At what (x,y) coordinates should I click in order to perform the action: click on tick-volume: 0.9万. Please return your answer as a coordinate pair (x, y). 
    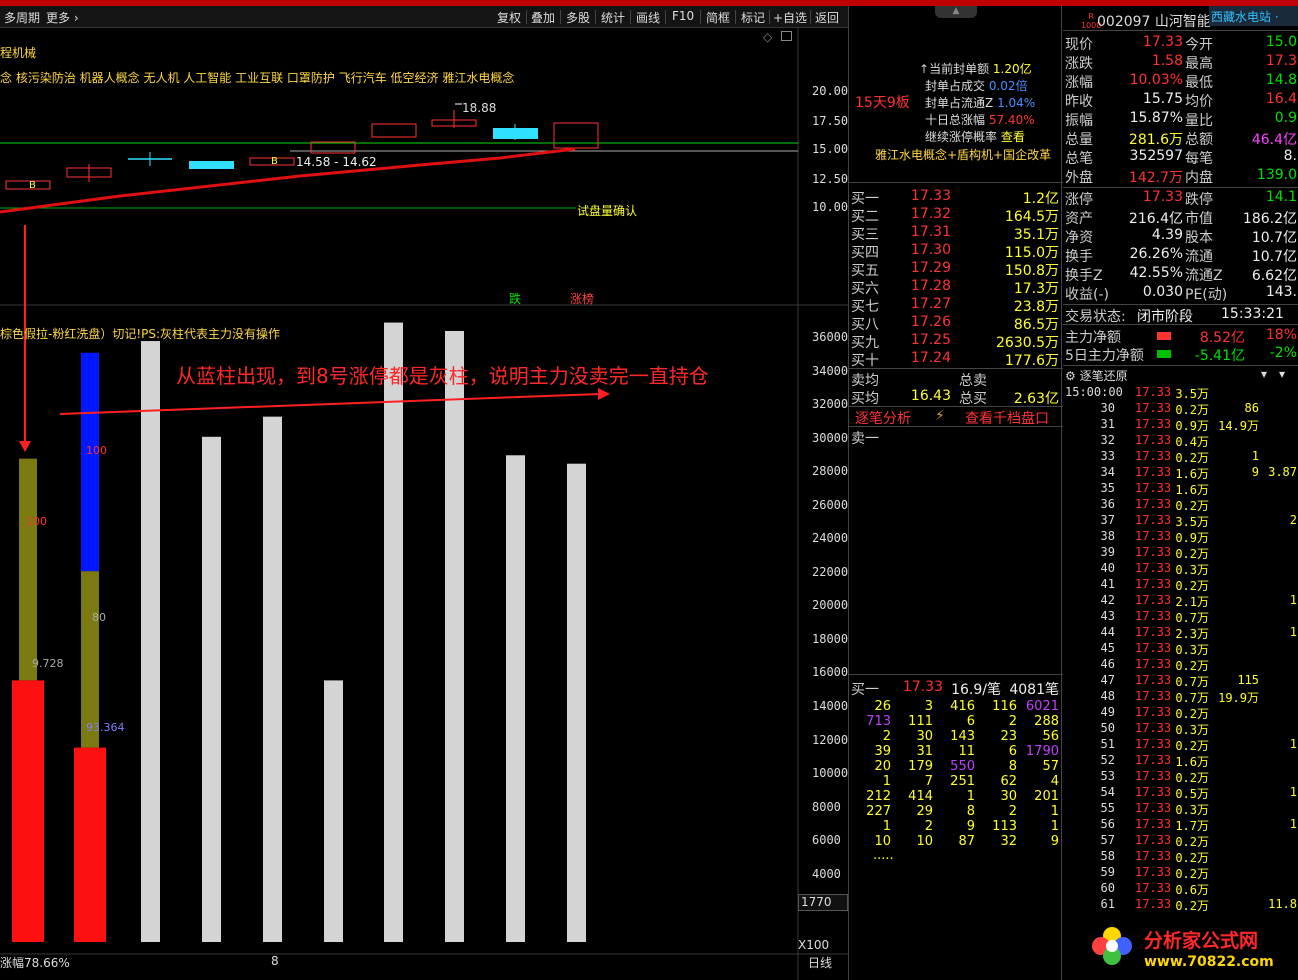
    Looking at the image, I should click on (1192, 426).